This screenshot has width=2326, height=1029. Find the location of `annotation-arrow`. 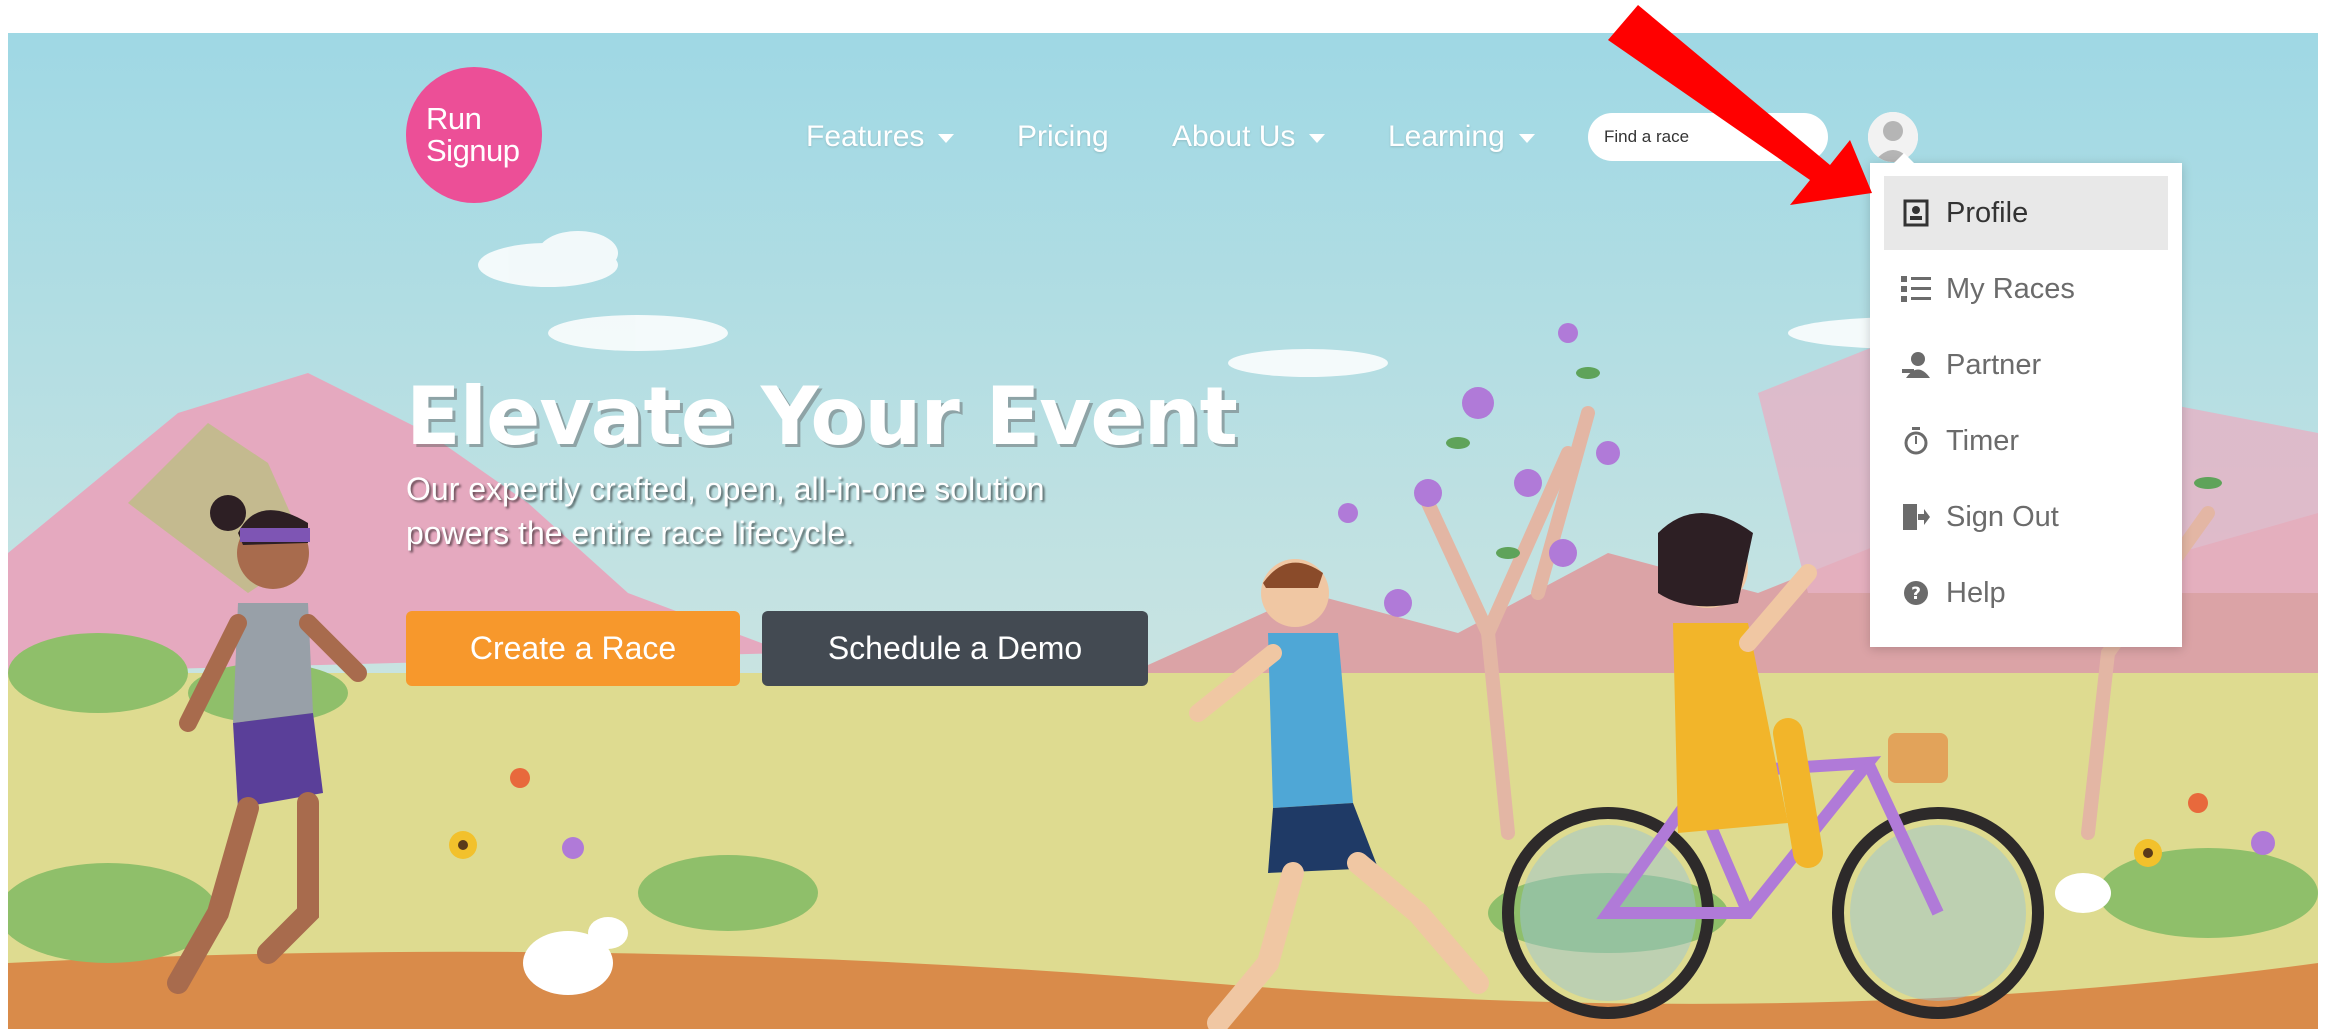

annotation-arrow is located at coordinates (1740, 105).